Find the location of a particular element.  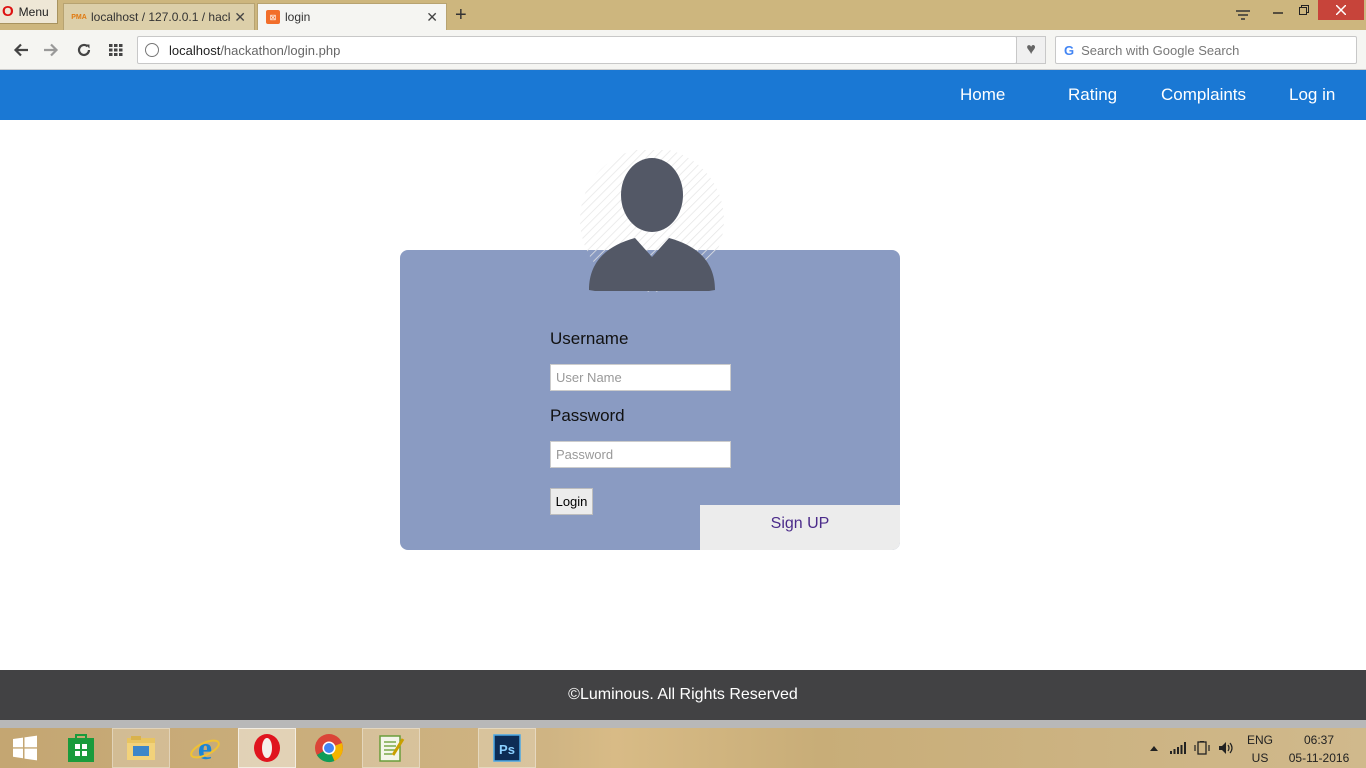

search-box: G is located at coordinates (1206, 50).